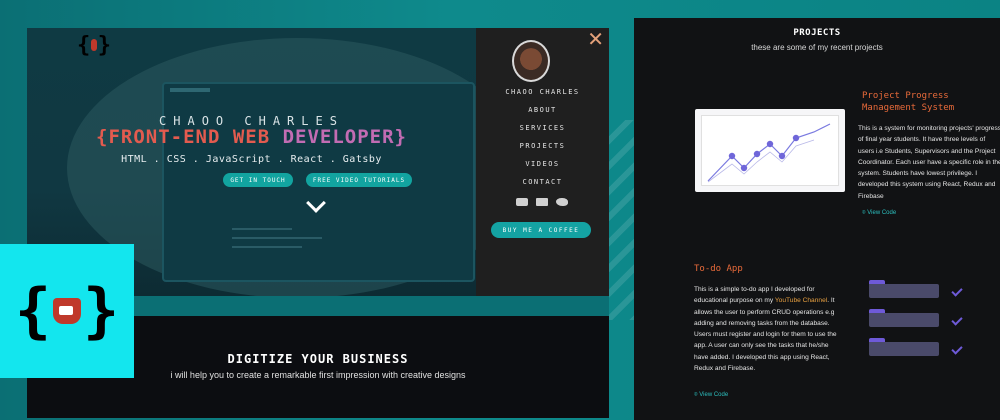  I want to click on youtube-icon, so click(522, 202).